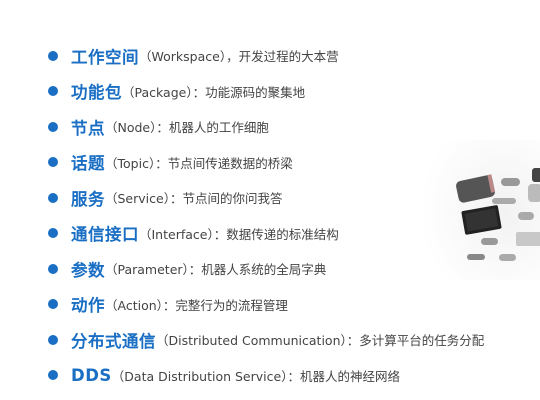  I want to click on list-item: 通信接口 （Interface）：数据传递的标准结构, so click(266, 234).